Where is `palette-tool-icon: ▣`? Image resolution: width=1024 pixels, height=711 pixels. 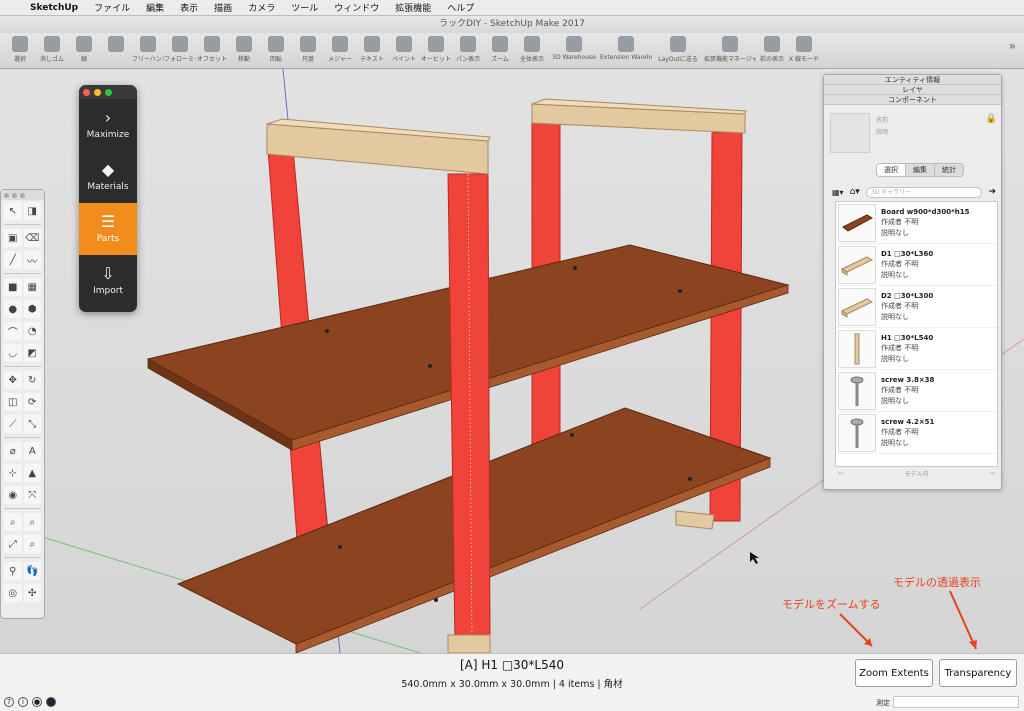 palette-tool-icon: ▣ is located at coordinates (13, 238).